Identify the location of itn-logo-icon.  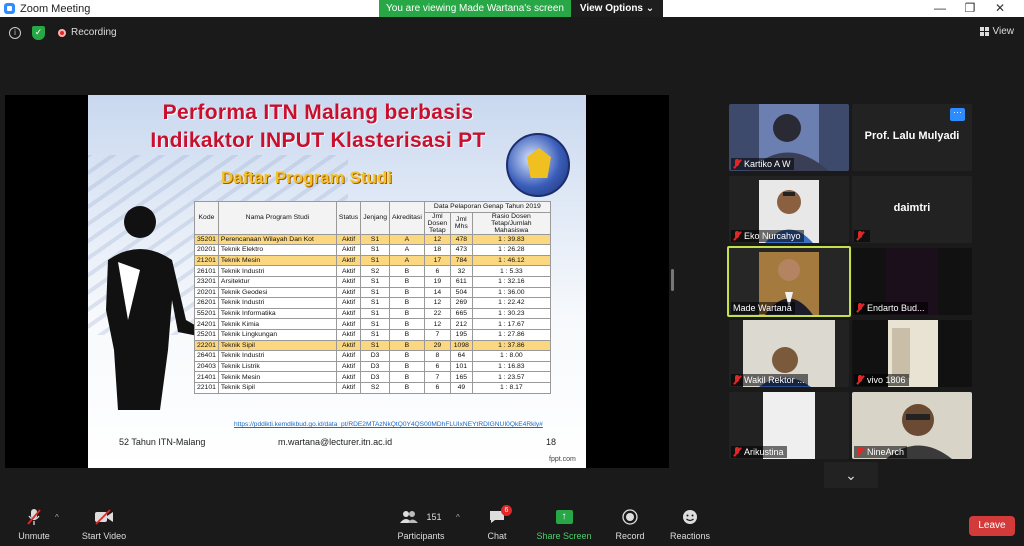
(538, 165).